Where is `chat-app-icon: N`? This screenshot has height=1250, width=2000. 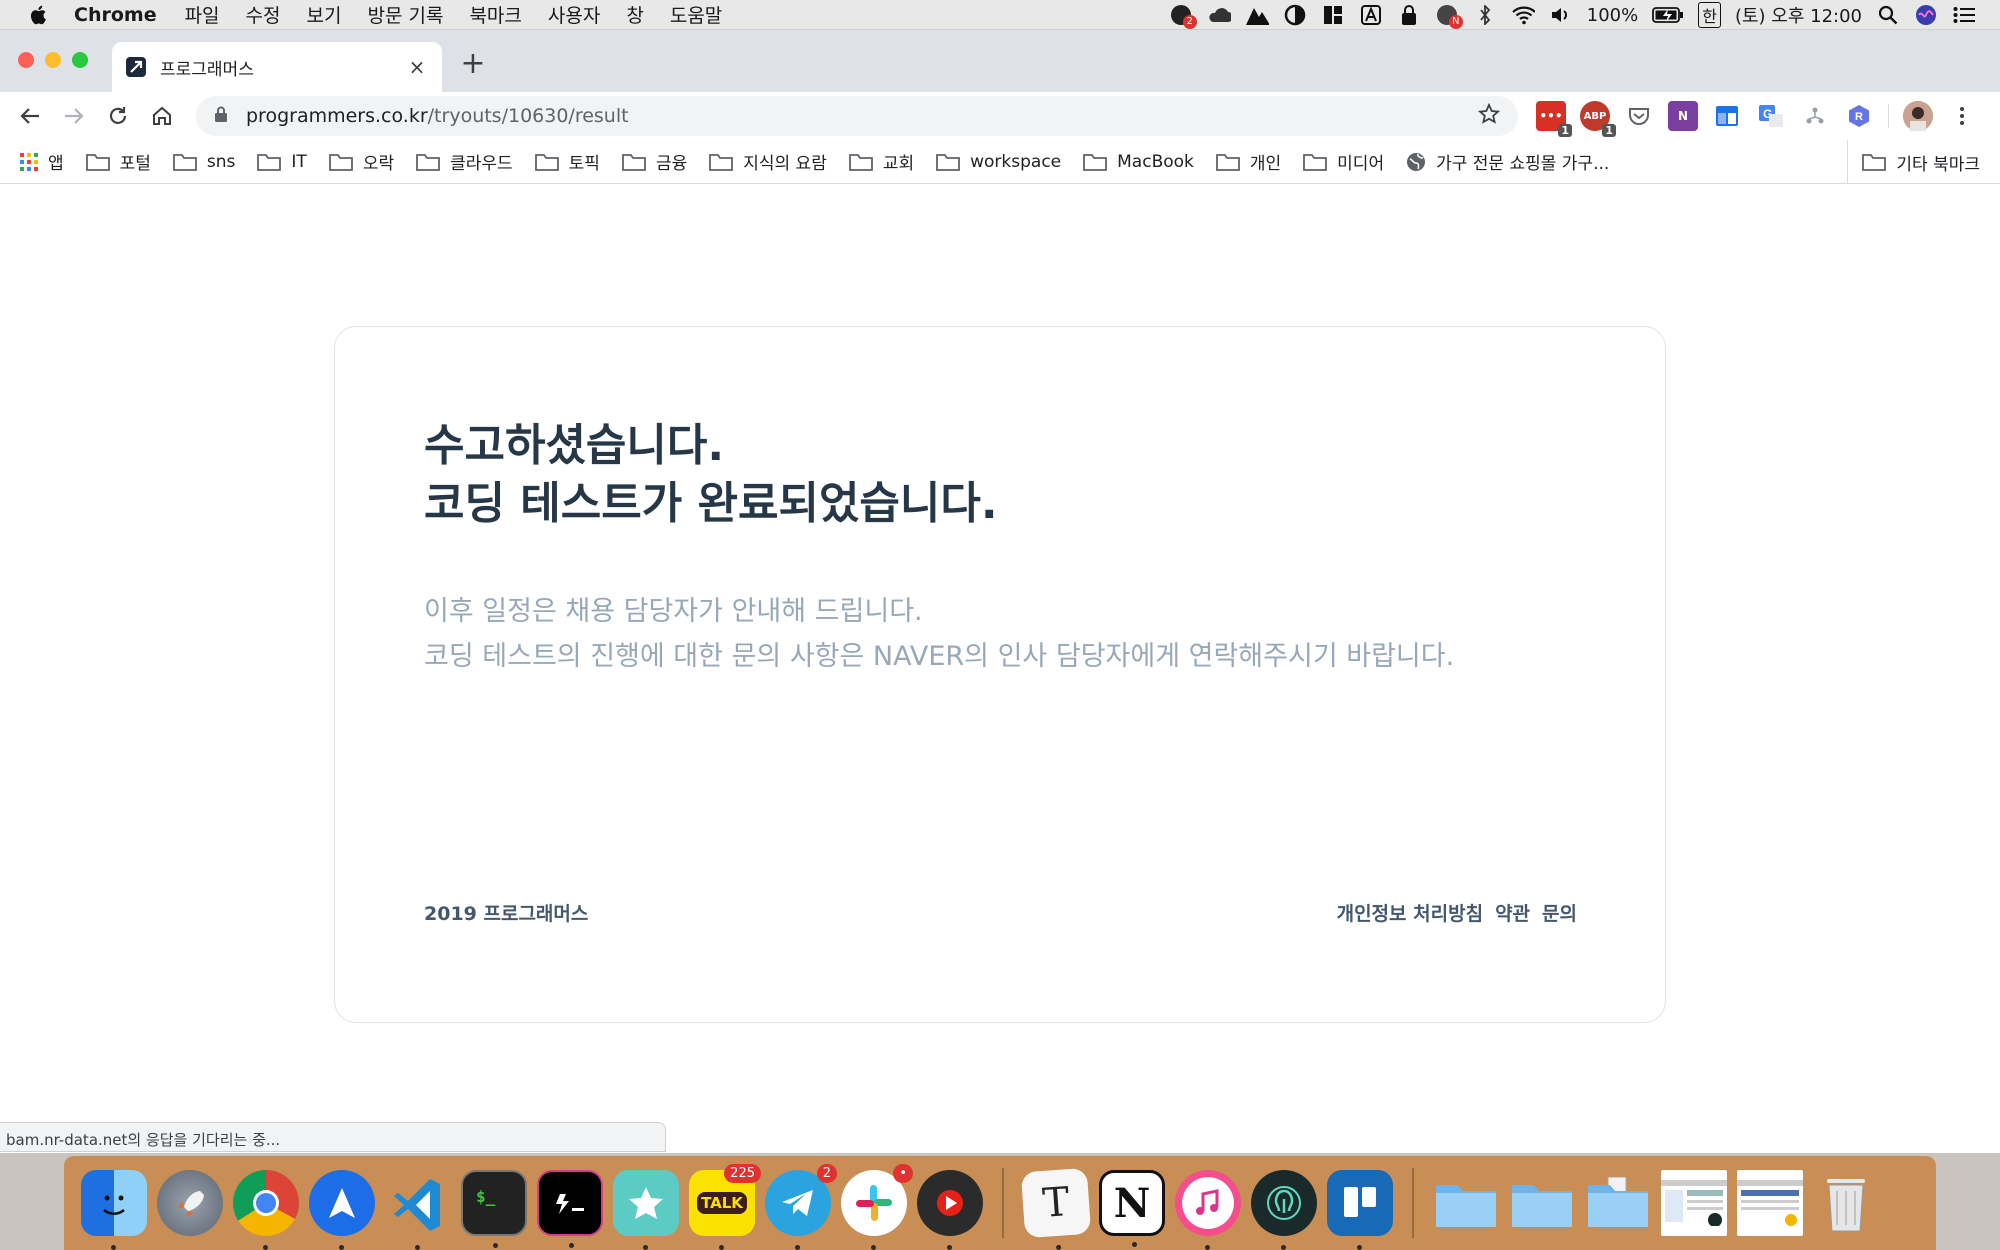
chat-app-icon: N is located at coordinates (1449, 16).